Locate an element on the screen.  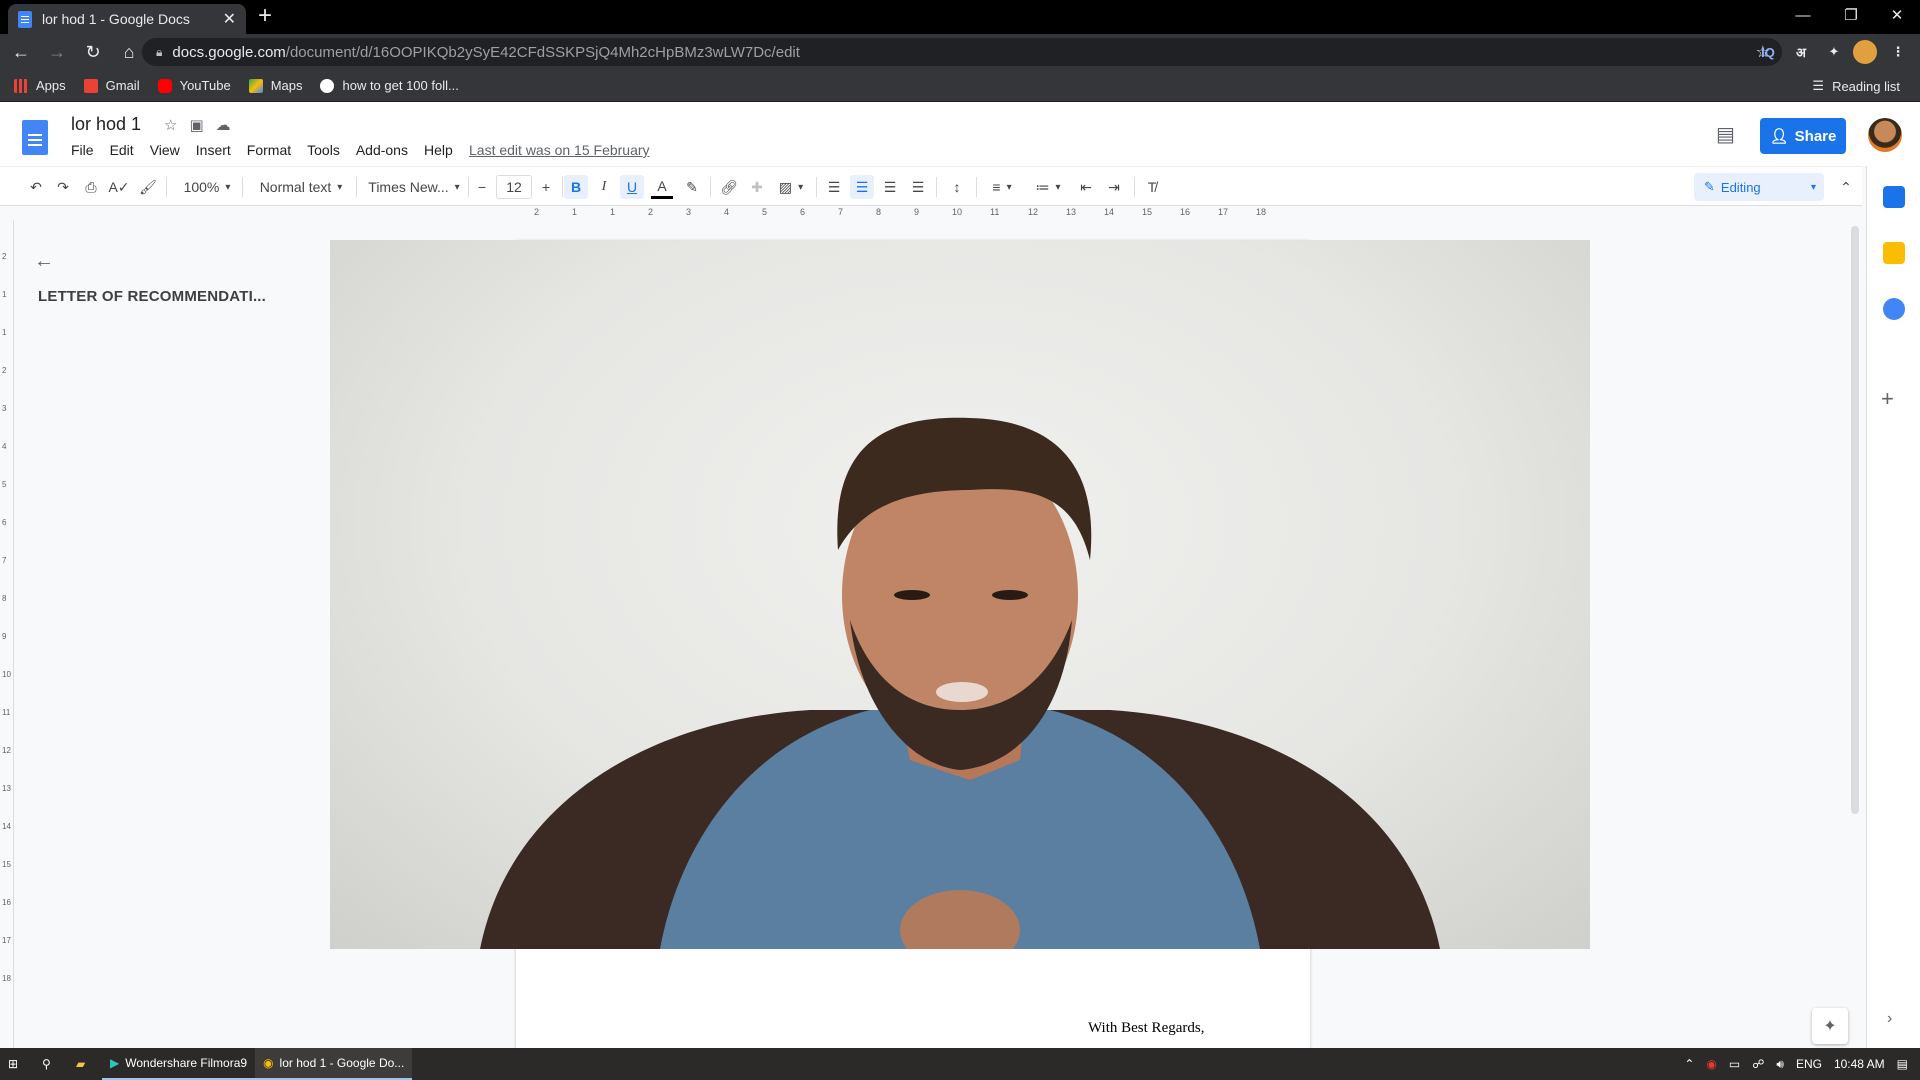
notifications-icon: ▤ is located at coordinates (1902, 1064).